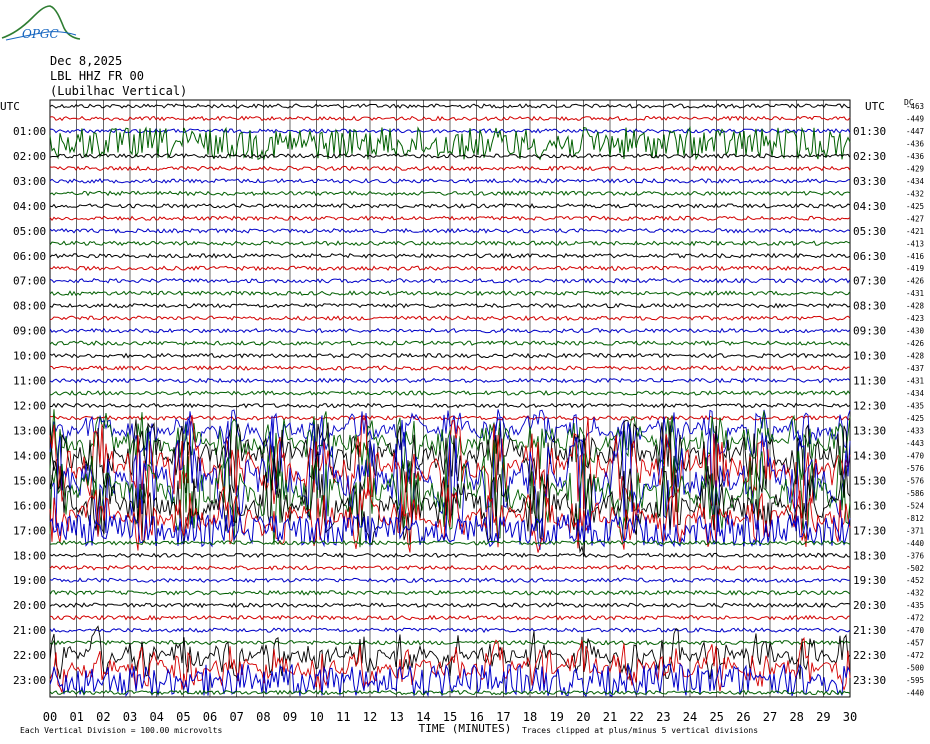 This screenshot has height=744, width=930. Describe the element at coordinates (869, 680) in the screenshot. I see `right-hour-label: 23:30` at that location.